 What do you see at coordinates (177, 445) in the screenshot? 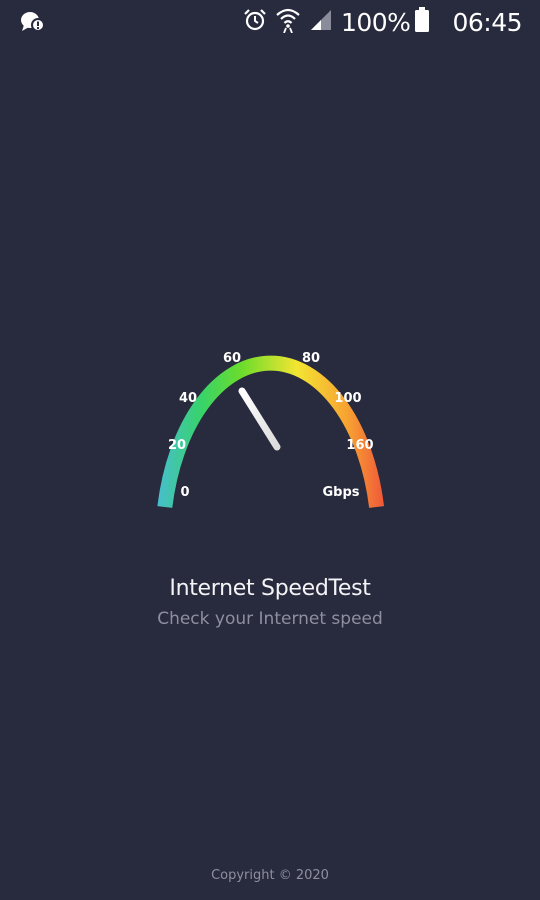
I see `gauge-tick-label: 20` at bounding box center [177, 445].